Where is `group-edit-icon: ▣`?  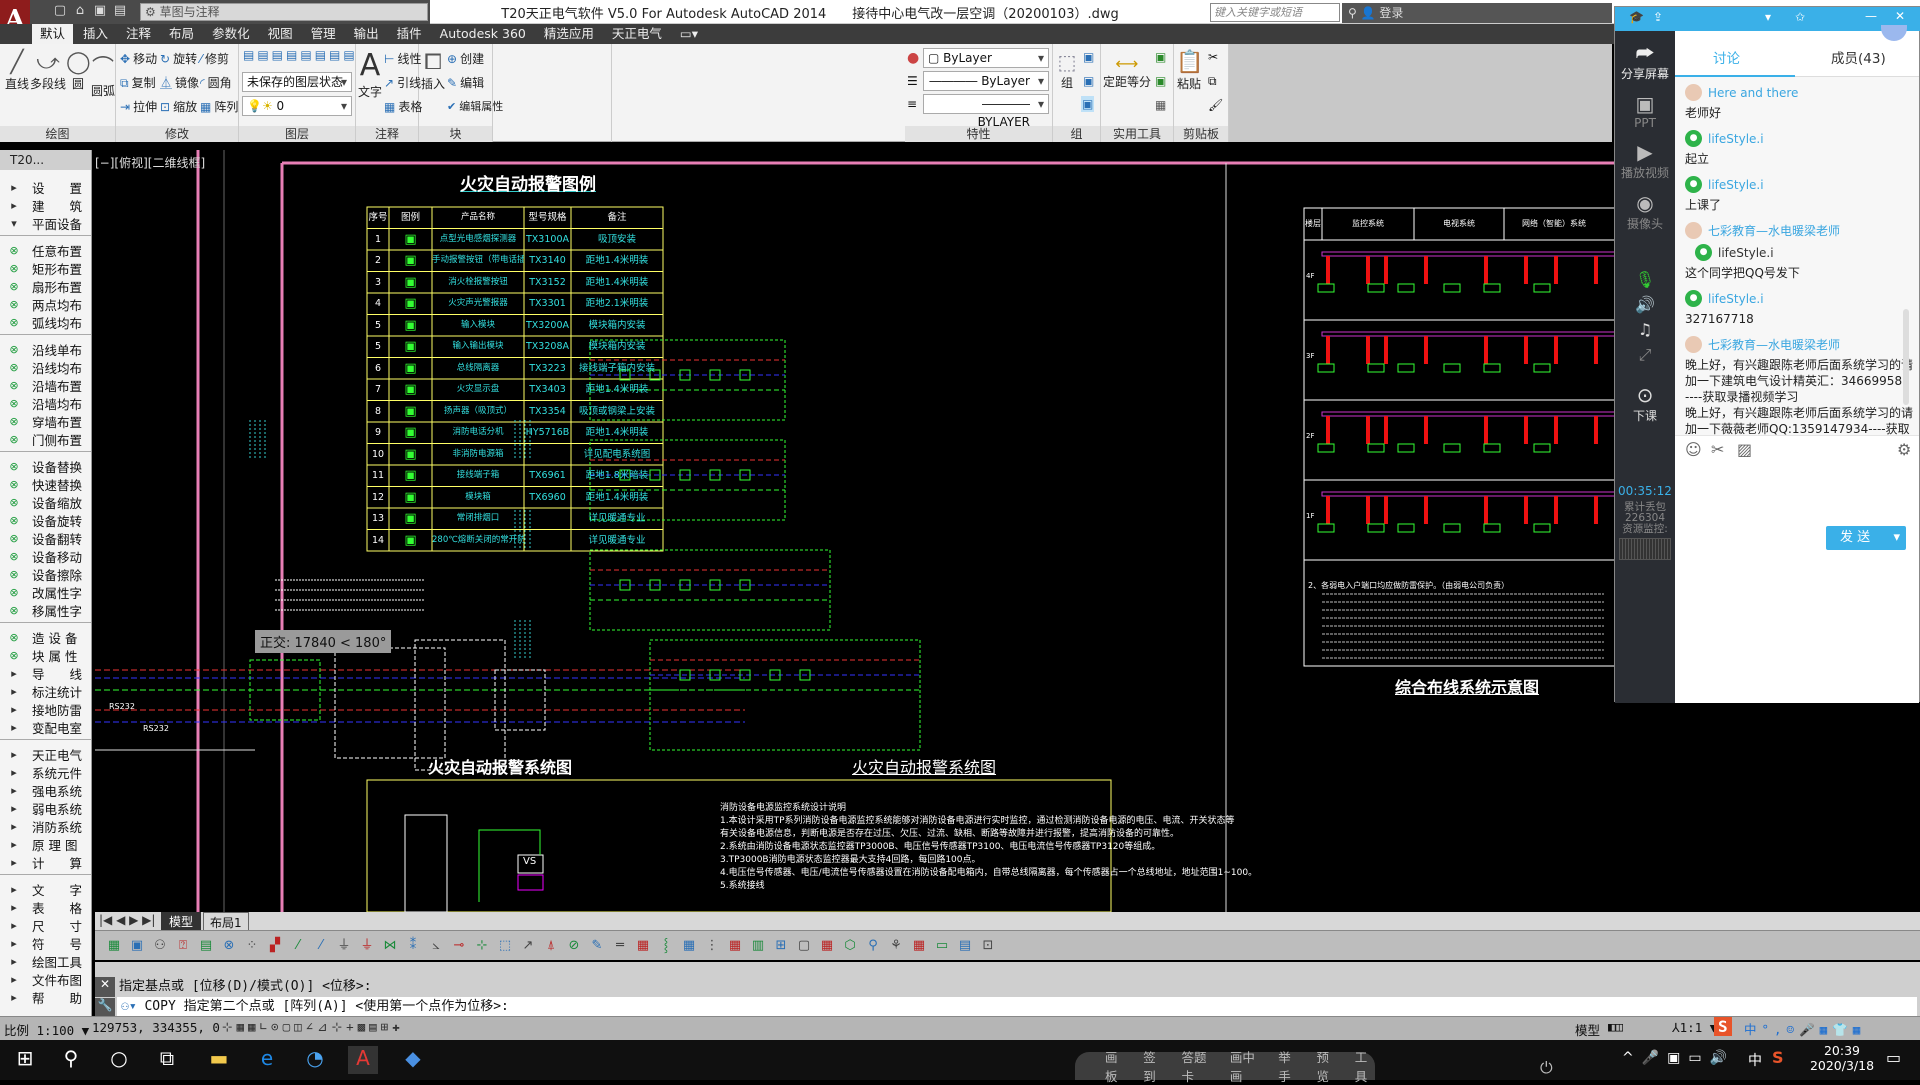 group-edit-icon: ▣ is located at coordinates (1088, 81).